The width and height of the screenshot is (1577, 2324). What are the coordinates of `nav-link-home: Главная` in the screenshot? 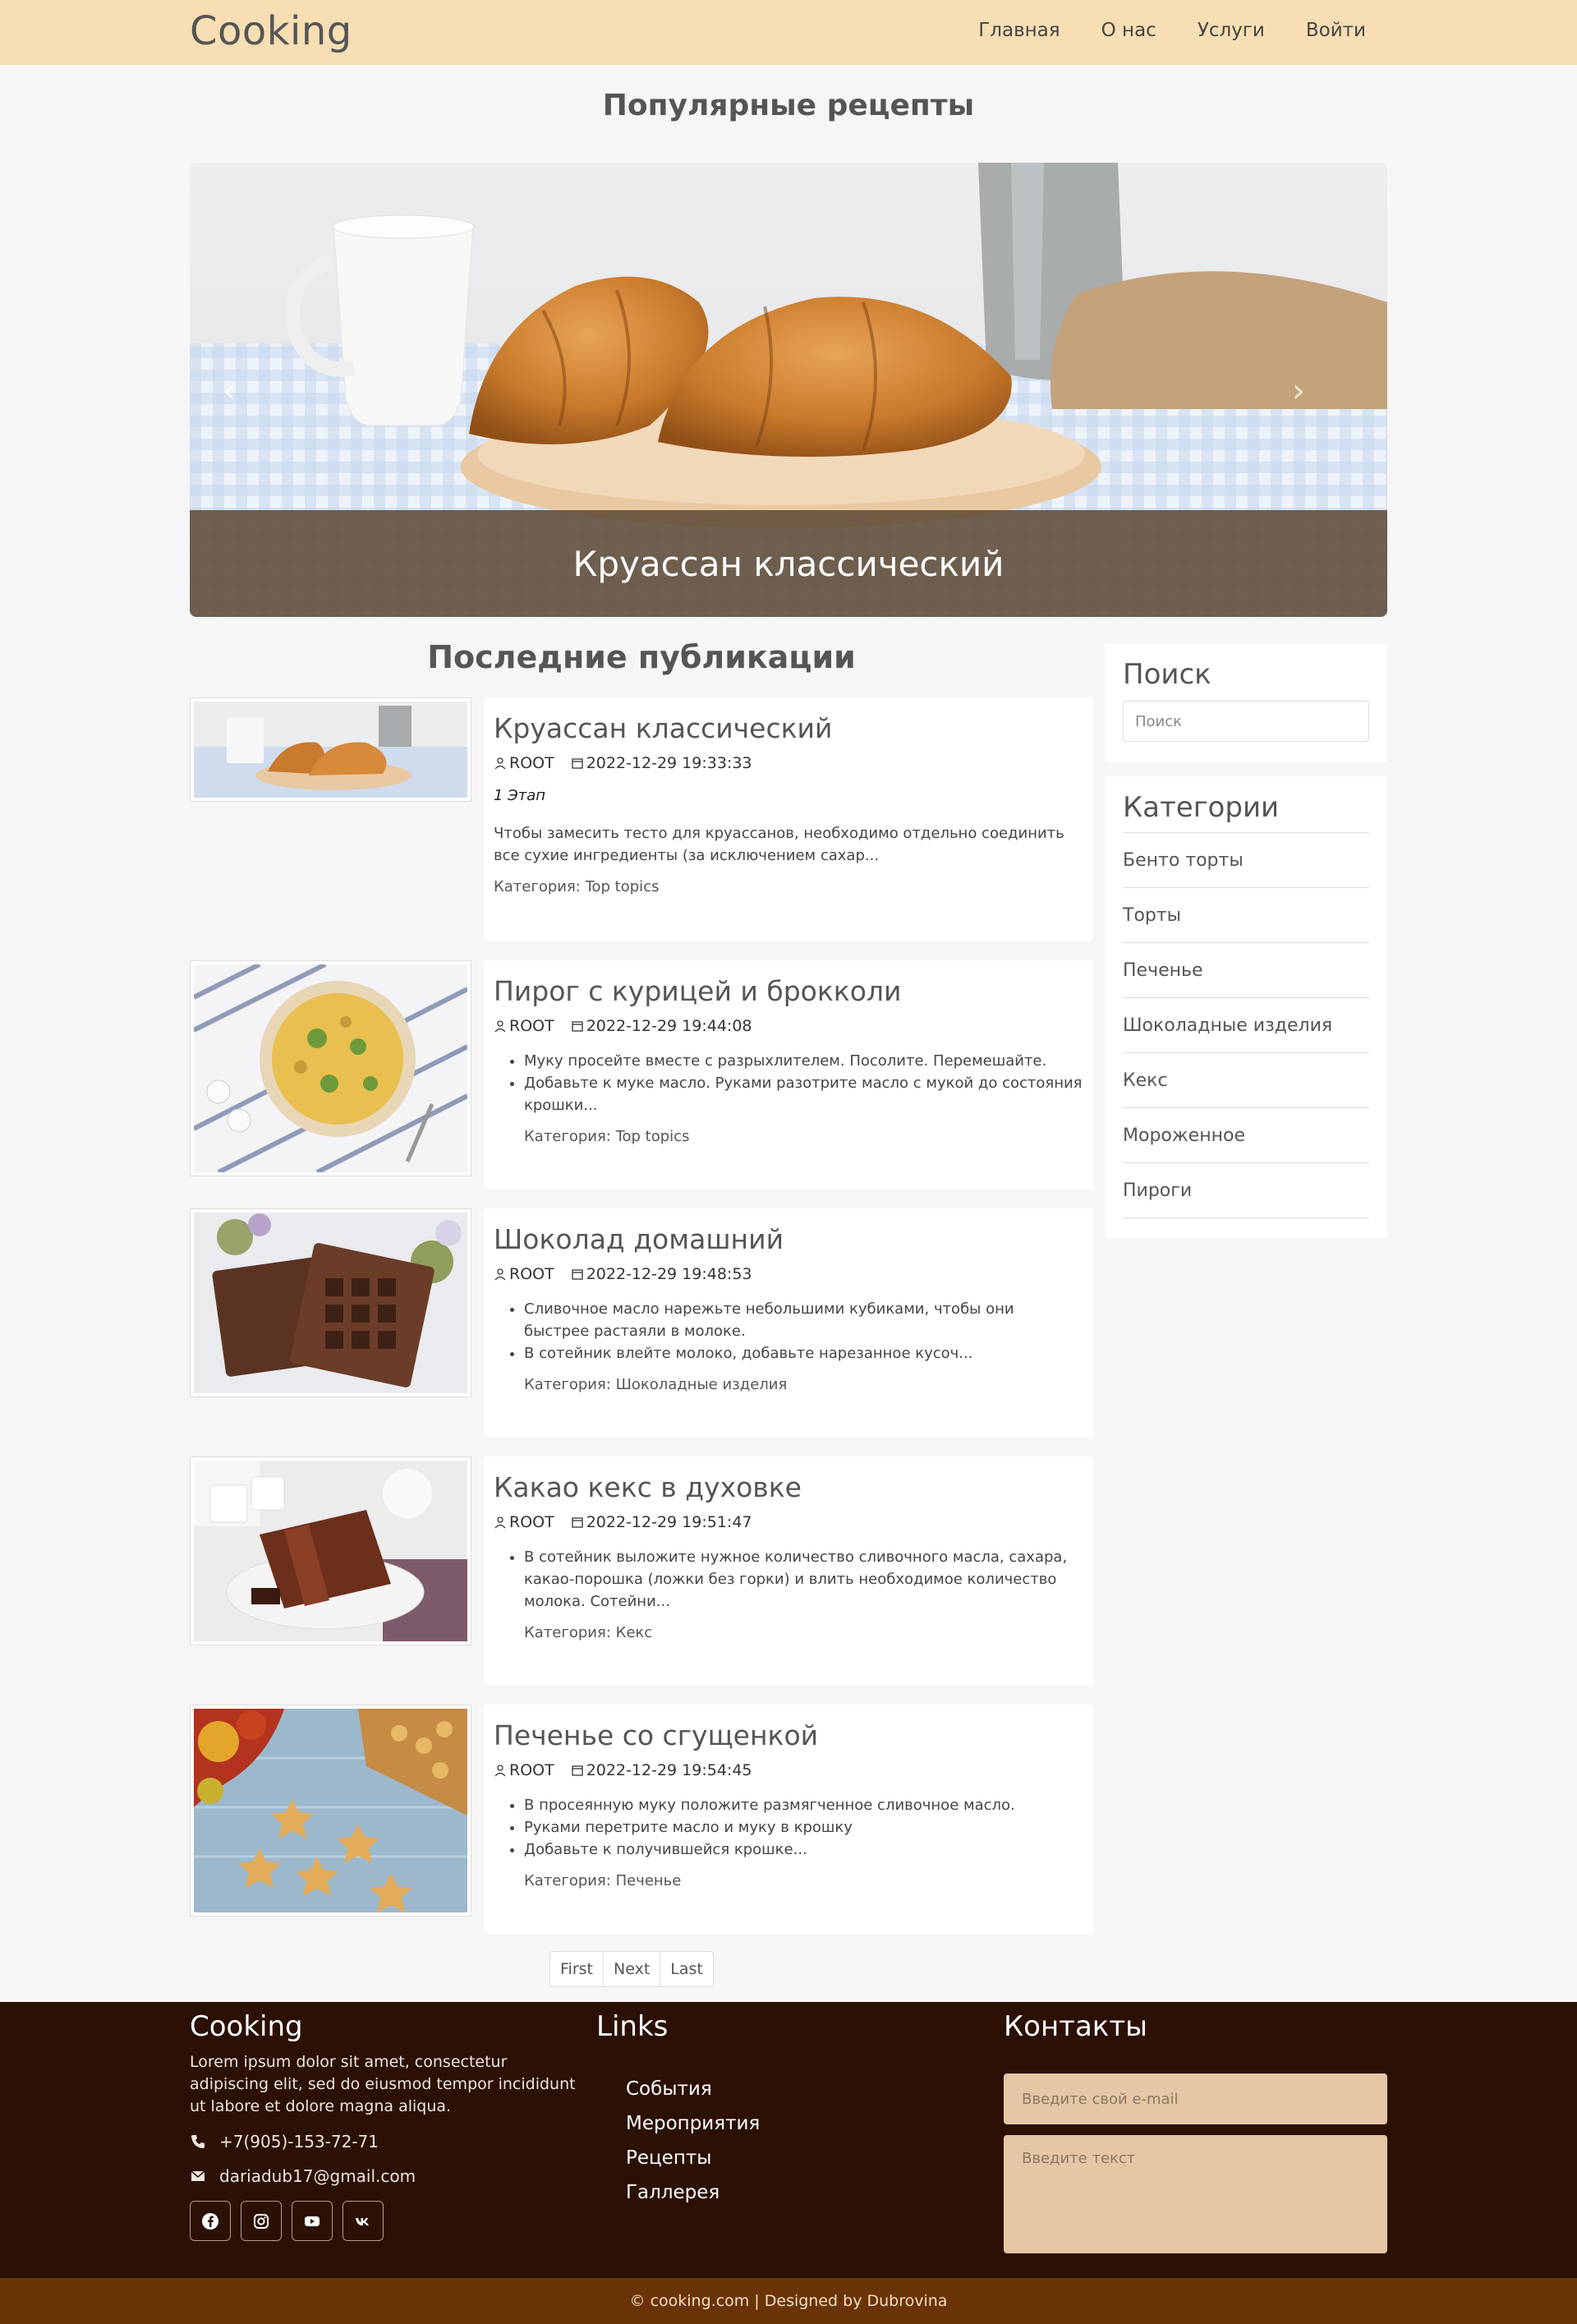 It's located at (1019, 30).